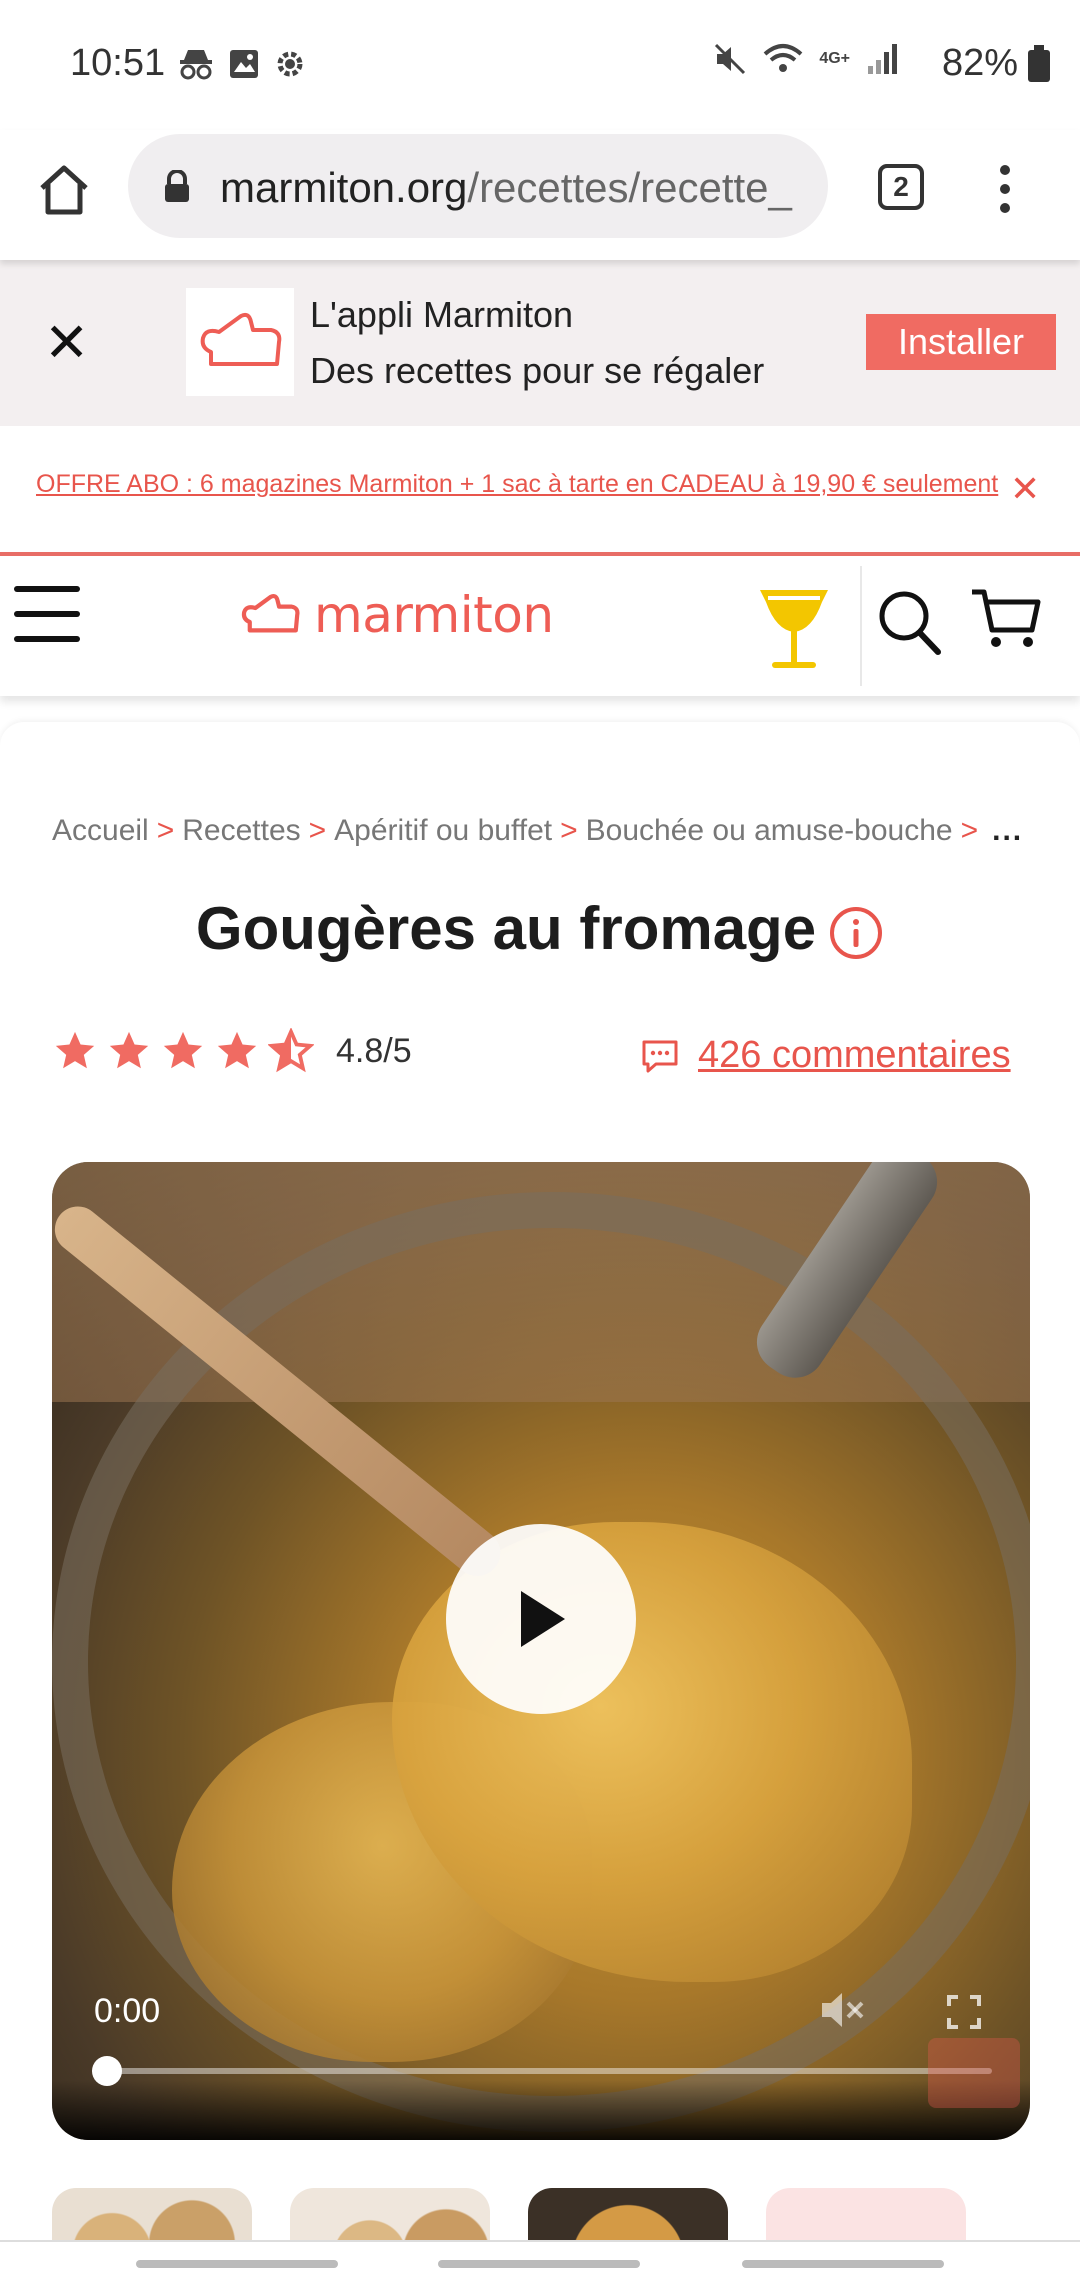 The image size is (1080, 2280). I want to click on play-button, so click(541, 1619).